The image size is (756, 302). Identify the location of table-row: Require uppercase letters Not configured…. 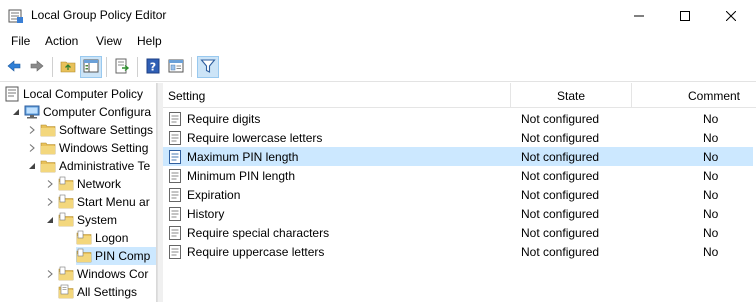
(458, 251).